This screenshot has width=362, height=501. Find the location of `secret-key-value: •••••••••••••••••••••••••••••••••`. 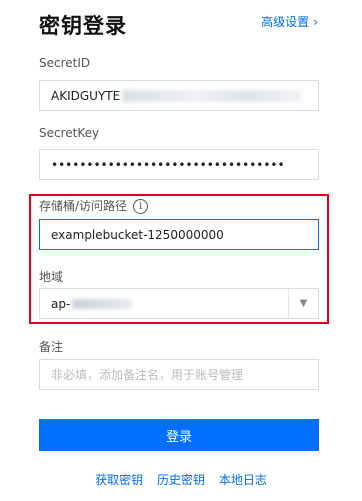

secret-key-value: ••••••••••••••••••••••••••••••••• is located at coordinates (168, 164).